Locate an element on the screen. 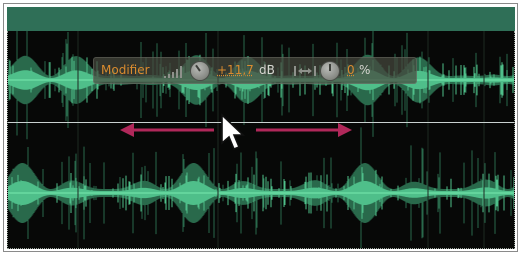 This screenshot has height=257, width=523. pan-icon is located at coordinates (305, 71).